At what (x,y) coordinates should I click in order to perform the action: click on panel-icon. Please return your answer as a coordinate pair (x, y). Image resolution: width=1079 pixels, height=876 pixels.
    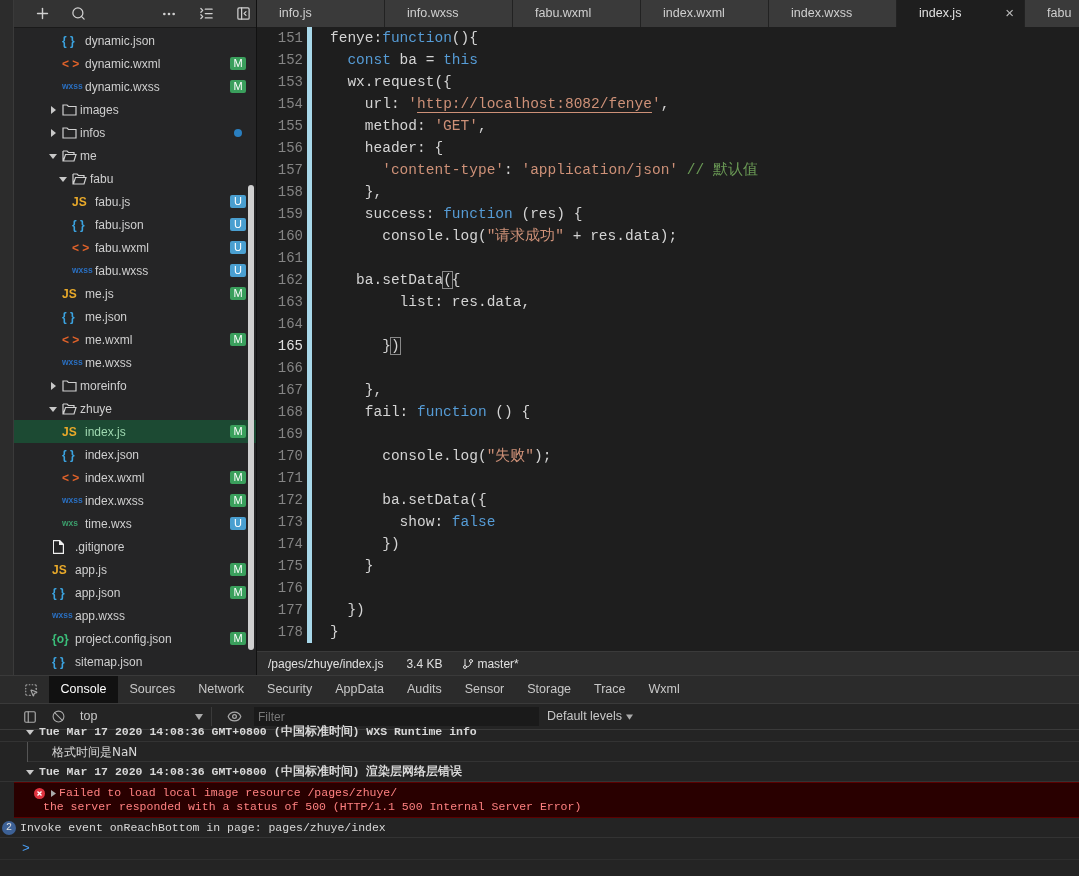
    Looking at the image, I should click on (243, 13).